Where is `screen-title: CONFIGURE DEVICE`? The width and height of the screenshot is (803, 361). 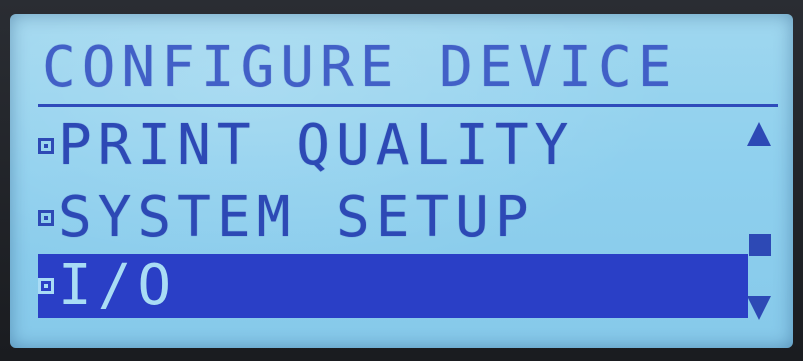
screen-title: CONFIGURE DEVICE is located at coordinates (360, 67).